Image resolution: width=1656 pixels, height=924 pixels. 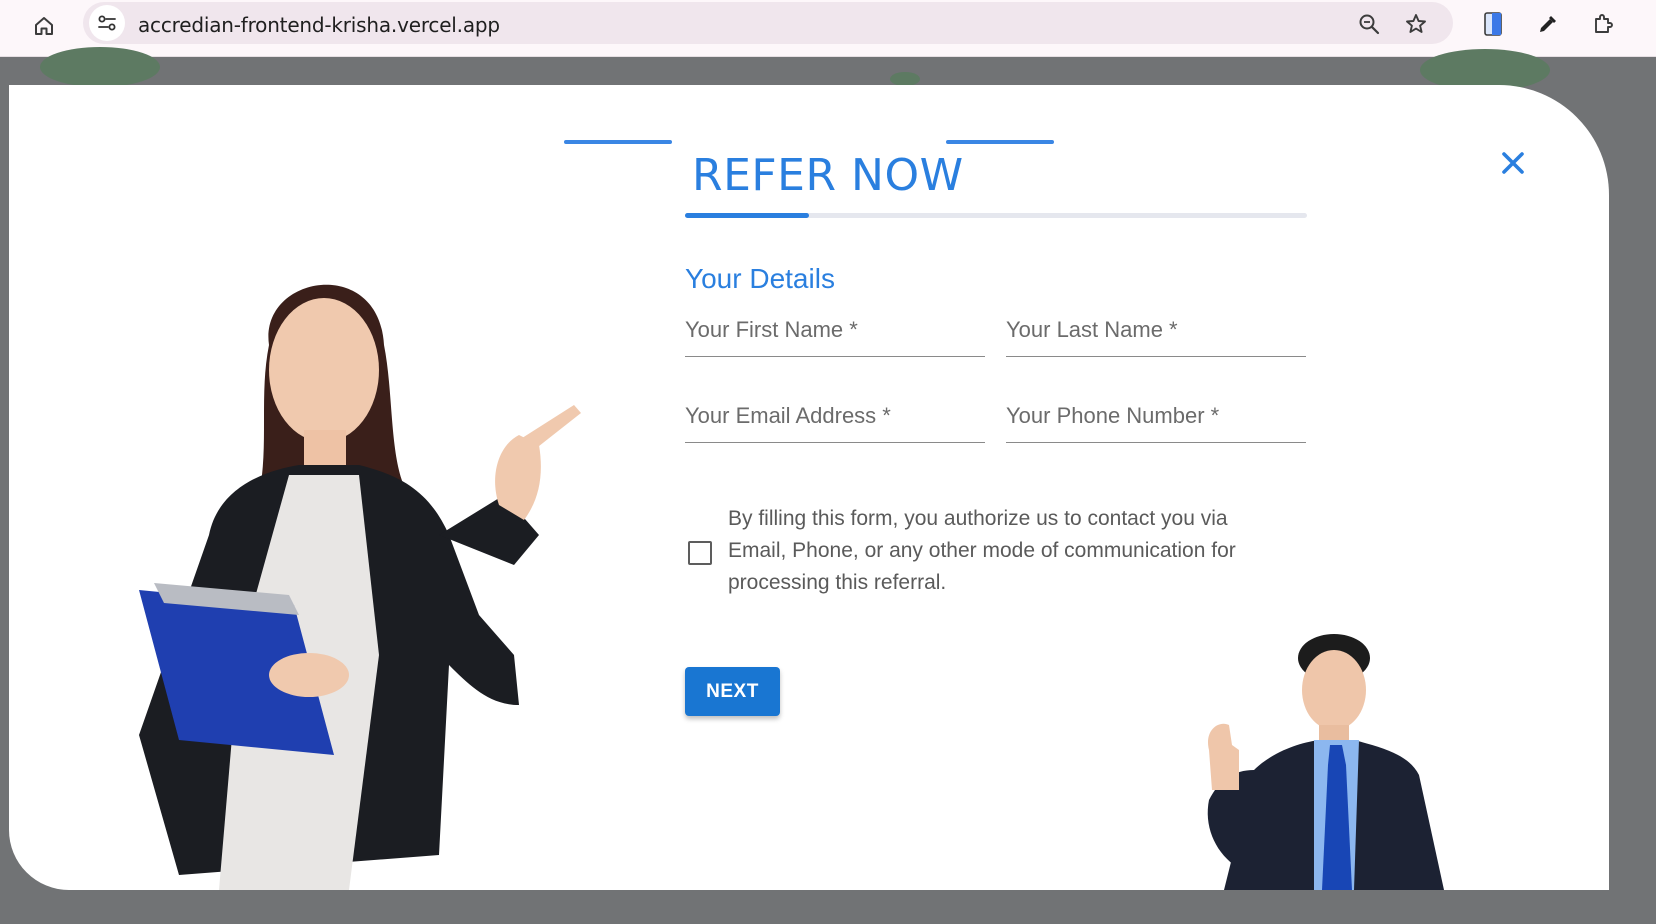 I want to click on url-text: accredian-frontend-krisha.vercel.app, so click(x=319, y=25).